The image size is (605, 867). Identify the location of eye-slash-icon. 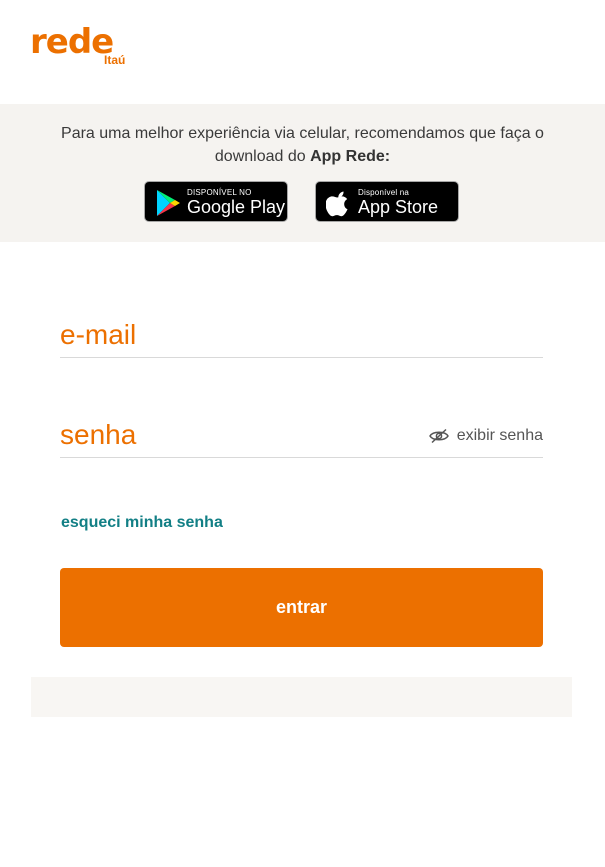
(438, 436).